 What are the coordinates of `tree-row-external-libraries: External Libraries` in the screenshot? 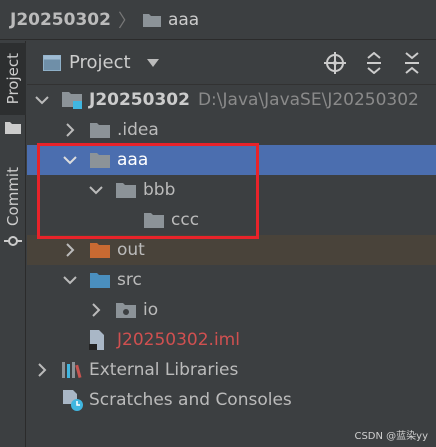 It's located at (231, 370).